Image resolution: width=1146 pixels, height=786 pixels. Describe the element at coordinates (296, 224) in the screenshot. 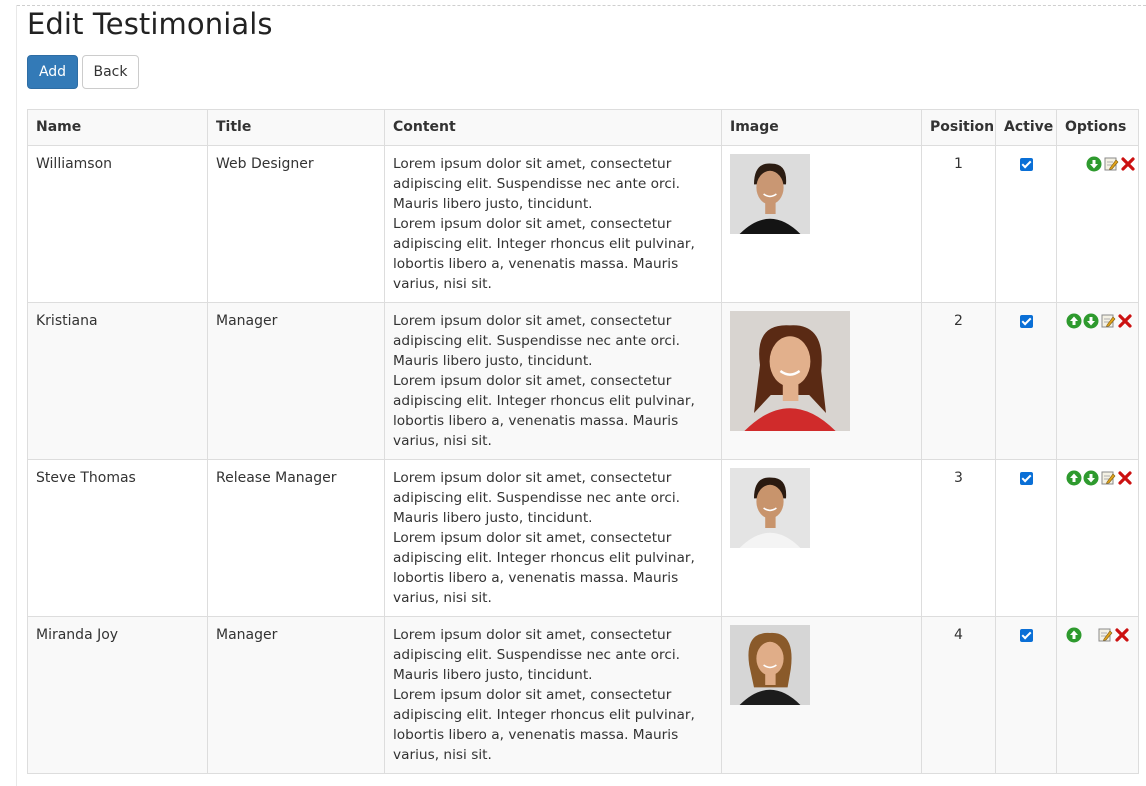

I see `title-cell: Web Designer` at that location.